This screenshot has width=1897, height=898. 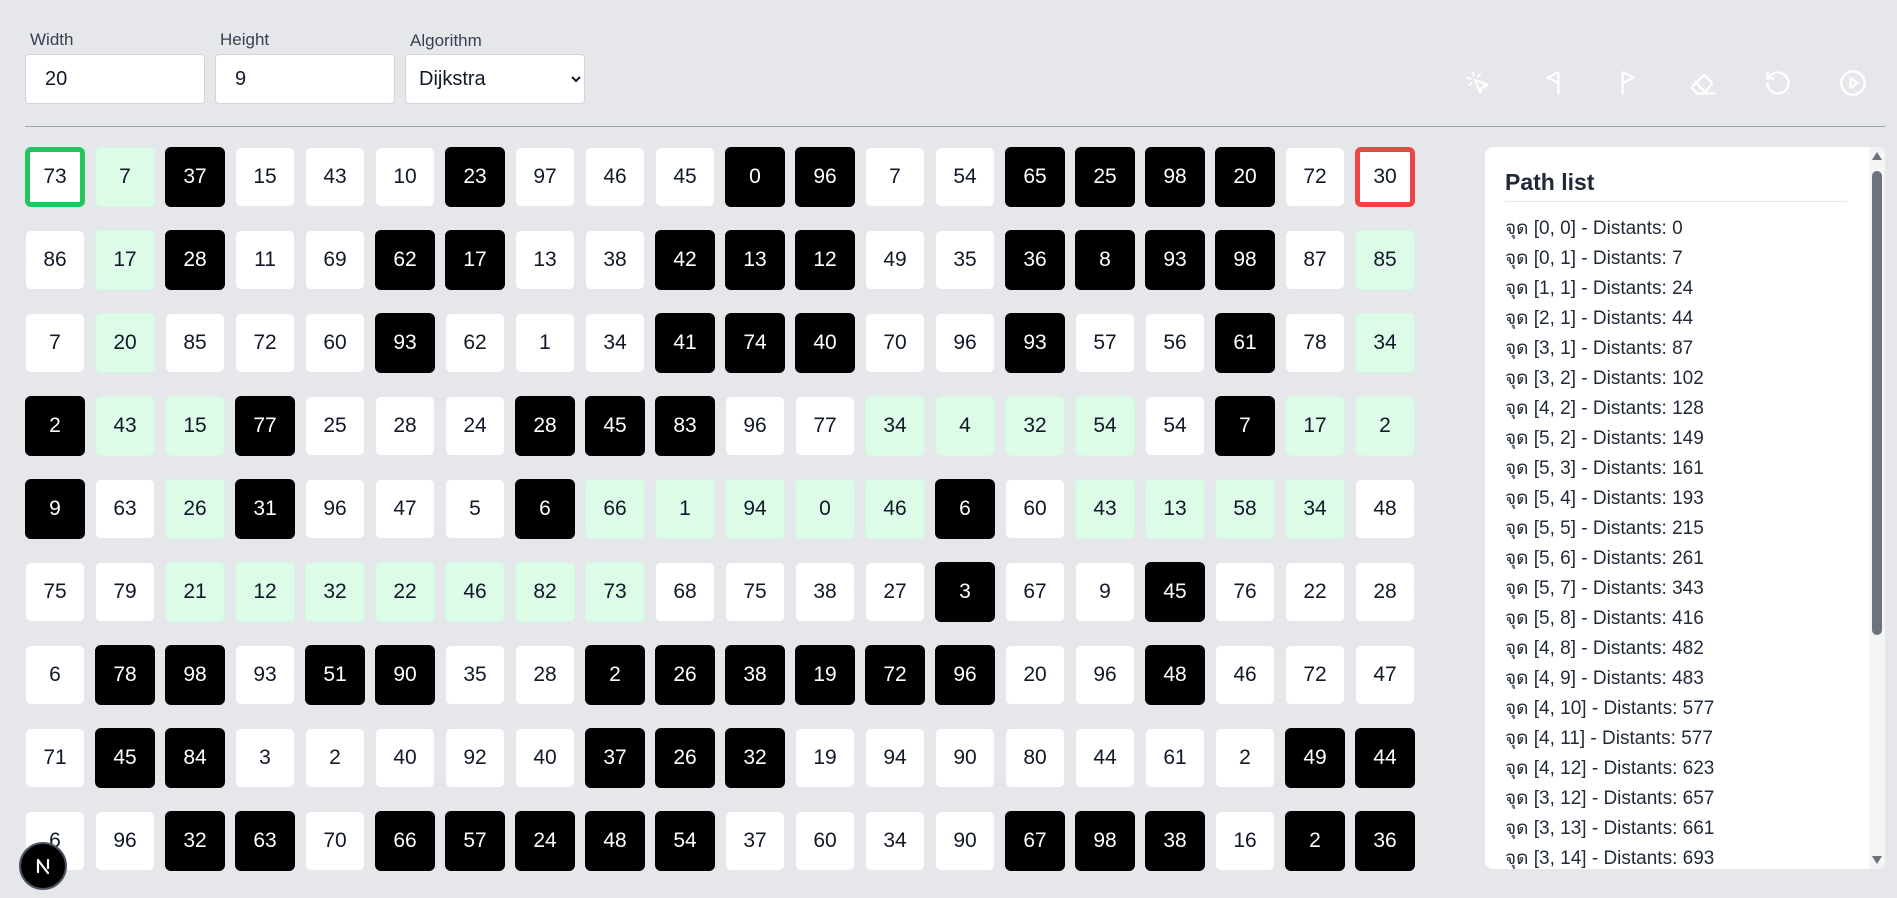 I want to click on wall-cell: 26, so click(x=685, y=675).